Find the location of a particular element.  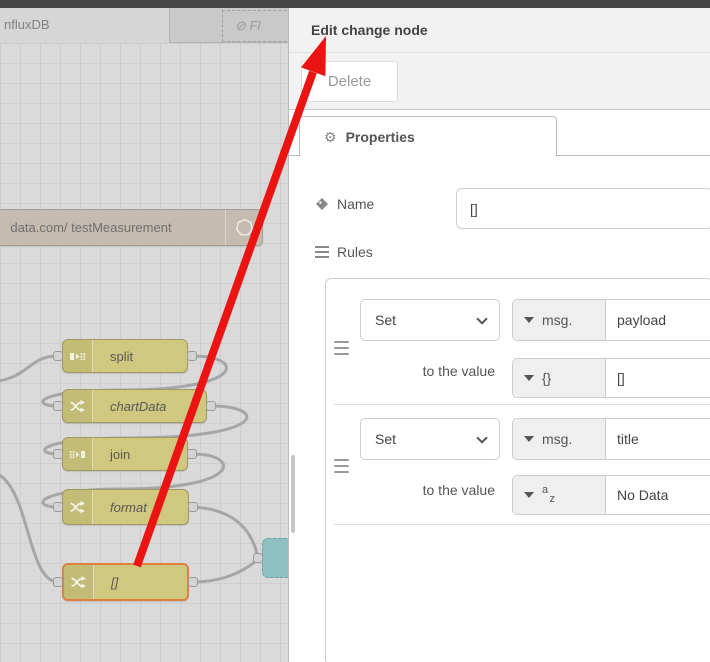

tab-properties: ⚙ Properties is located at coordinates (428, 136).